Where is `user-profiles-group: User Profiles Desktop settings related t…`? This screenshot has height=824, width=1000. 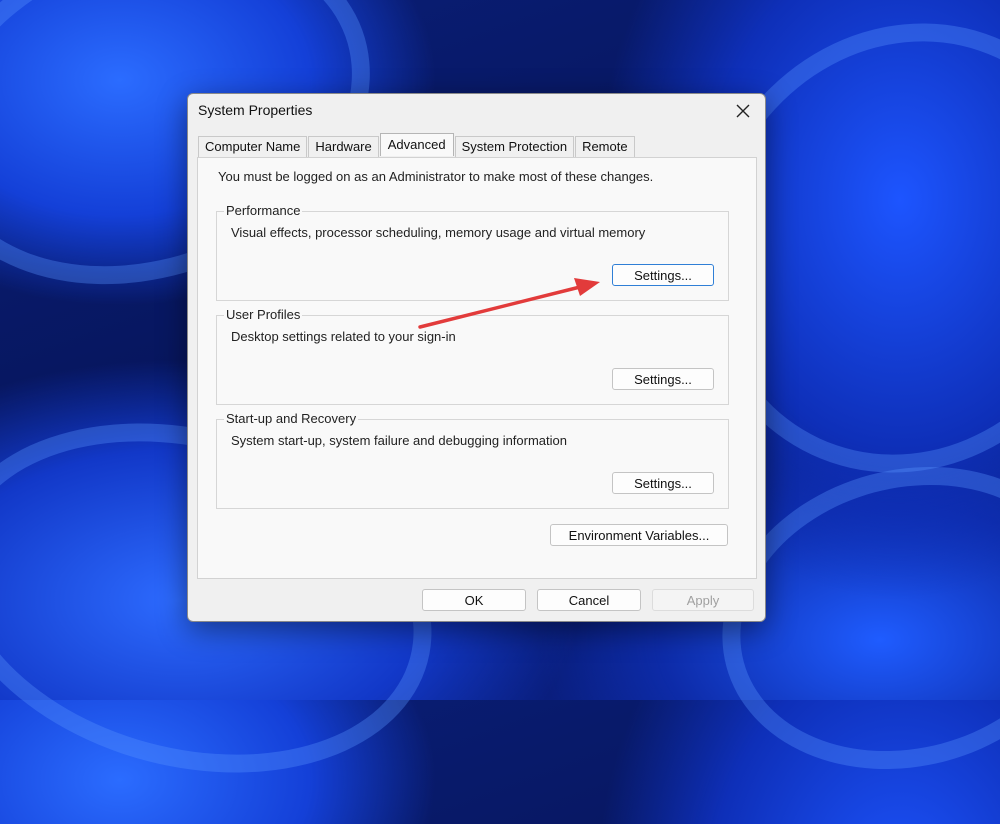 user-profiles-group: User Profiles Desktop settings related t… is located at coordinates (472, 356).